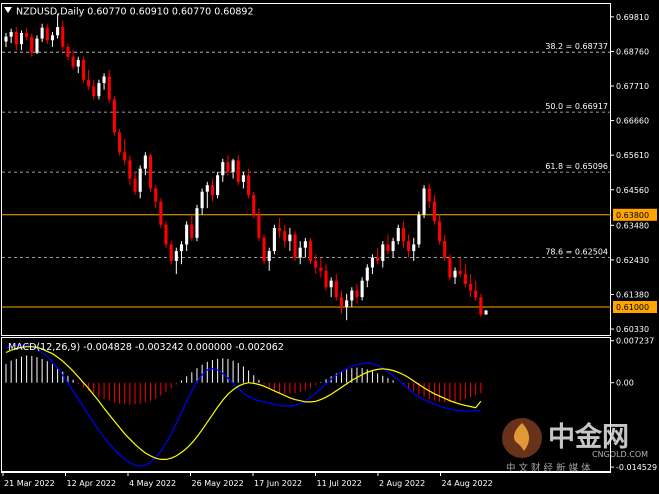 The height and width of the screenshot is (494, 659). What do you see at coordinates (467, 483) in the screenshot?
I see `time-tick-label-7: 24 Aug 2022` at bounding box center [467, 483].